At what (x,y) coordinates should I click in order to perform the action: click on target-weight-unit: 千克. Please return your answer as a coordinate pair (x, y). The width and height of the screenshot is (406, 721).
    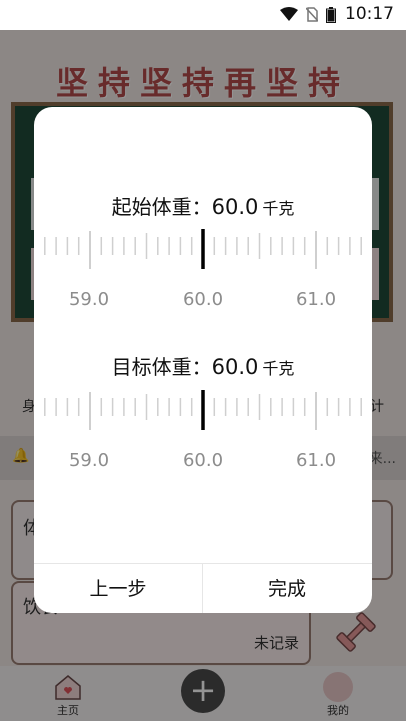
    Looking at the image, I should click on (278, 368).